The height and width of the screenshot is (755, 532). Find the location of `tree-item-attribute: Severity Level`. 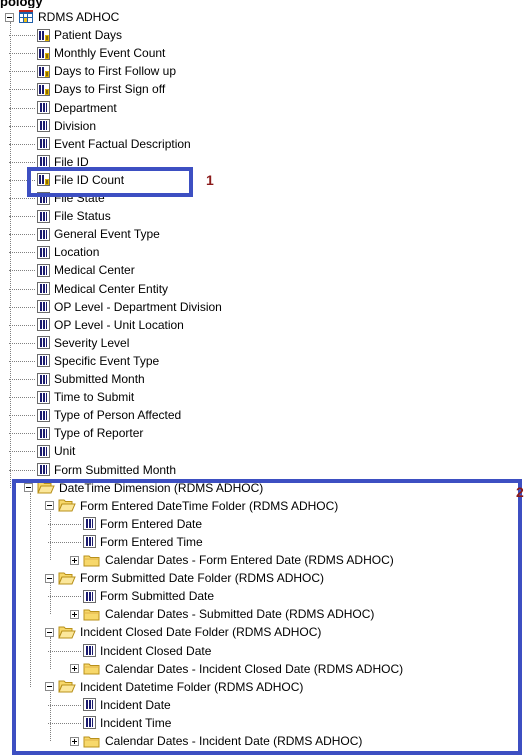

tree-item-attribute: Severity Level is located at coordinates (83, 343).